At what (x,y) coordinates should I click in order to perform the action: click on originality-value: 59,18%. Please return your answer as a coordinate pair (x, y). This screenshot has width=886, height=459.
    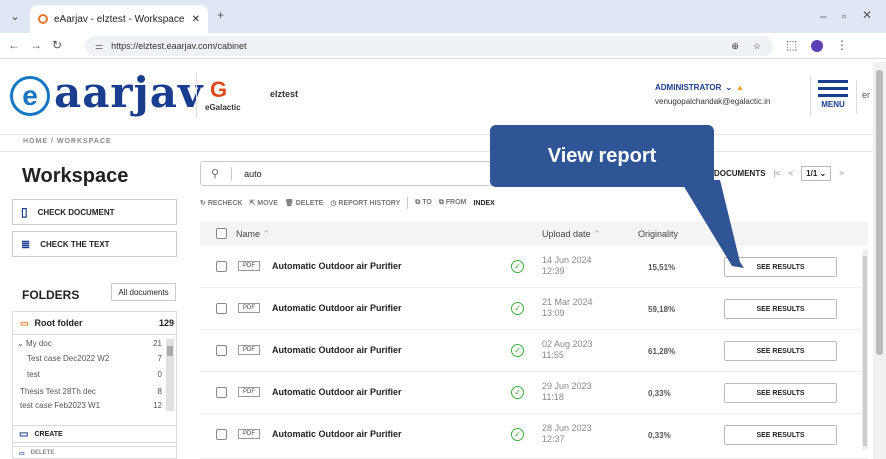
    Looking at the image, I should click on (662, 309).